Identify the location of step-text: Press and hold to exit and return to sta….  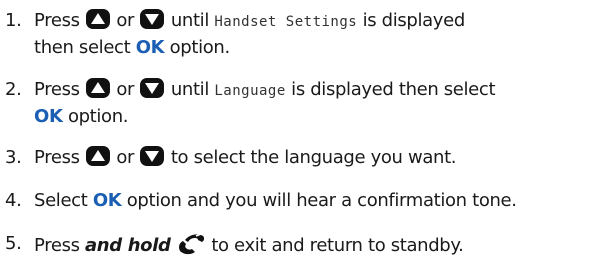
(310, 244).